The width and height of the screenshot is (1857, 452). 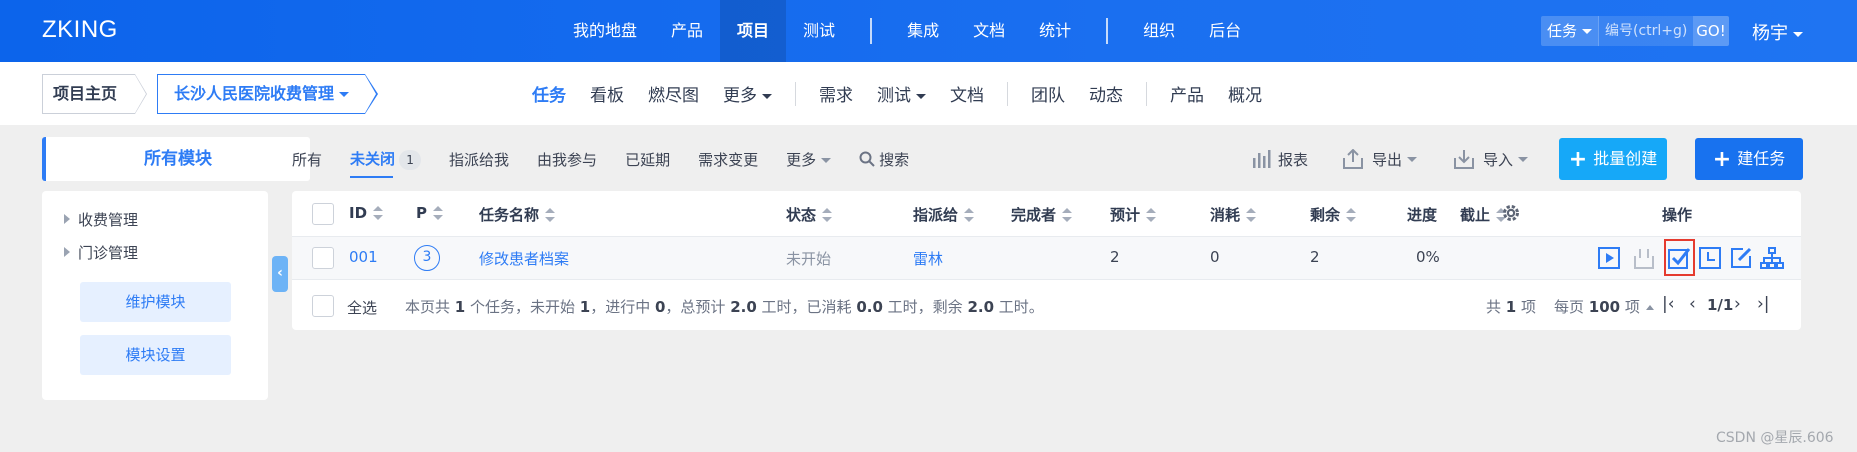 What do you see at coordinates (1668, 304) in the screenshot?
I see `first-page-icon: |‹` at bounding box center [1668, 304].